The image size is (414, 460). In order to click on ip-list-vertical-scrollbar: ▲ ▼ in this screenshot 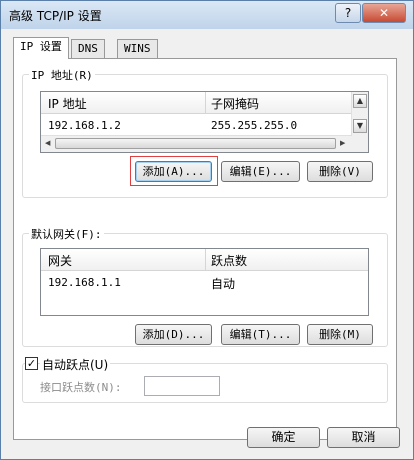, I will do `click(359, 122)`.